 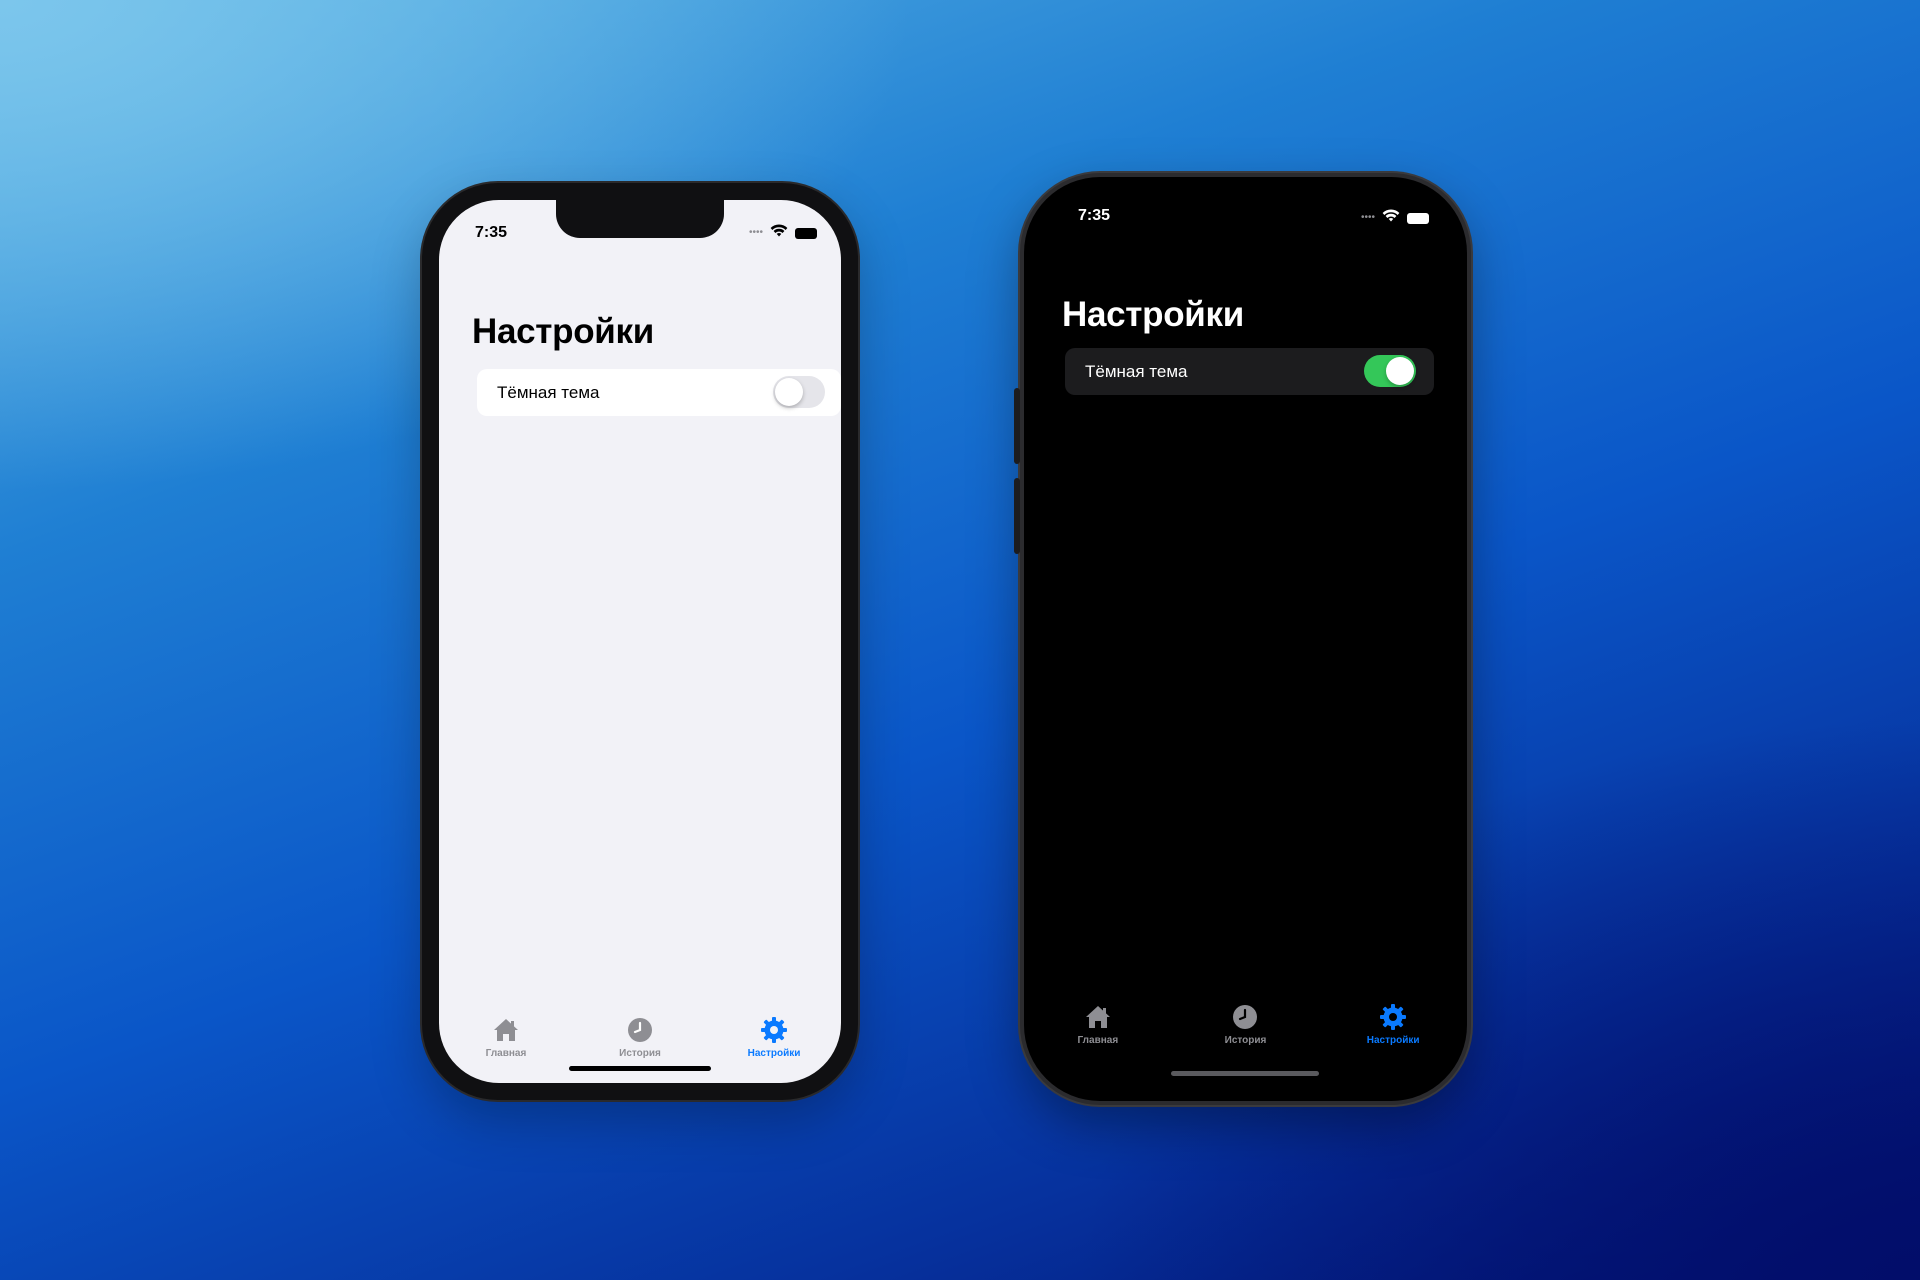 I want to click on volume-up-button, so click(x=1017, y=426).